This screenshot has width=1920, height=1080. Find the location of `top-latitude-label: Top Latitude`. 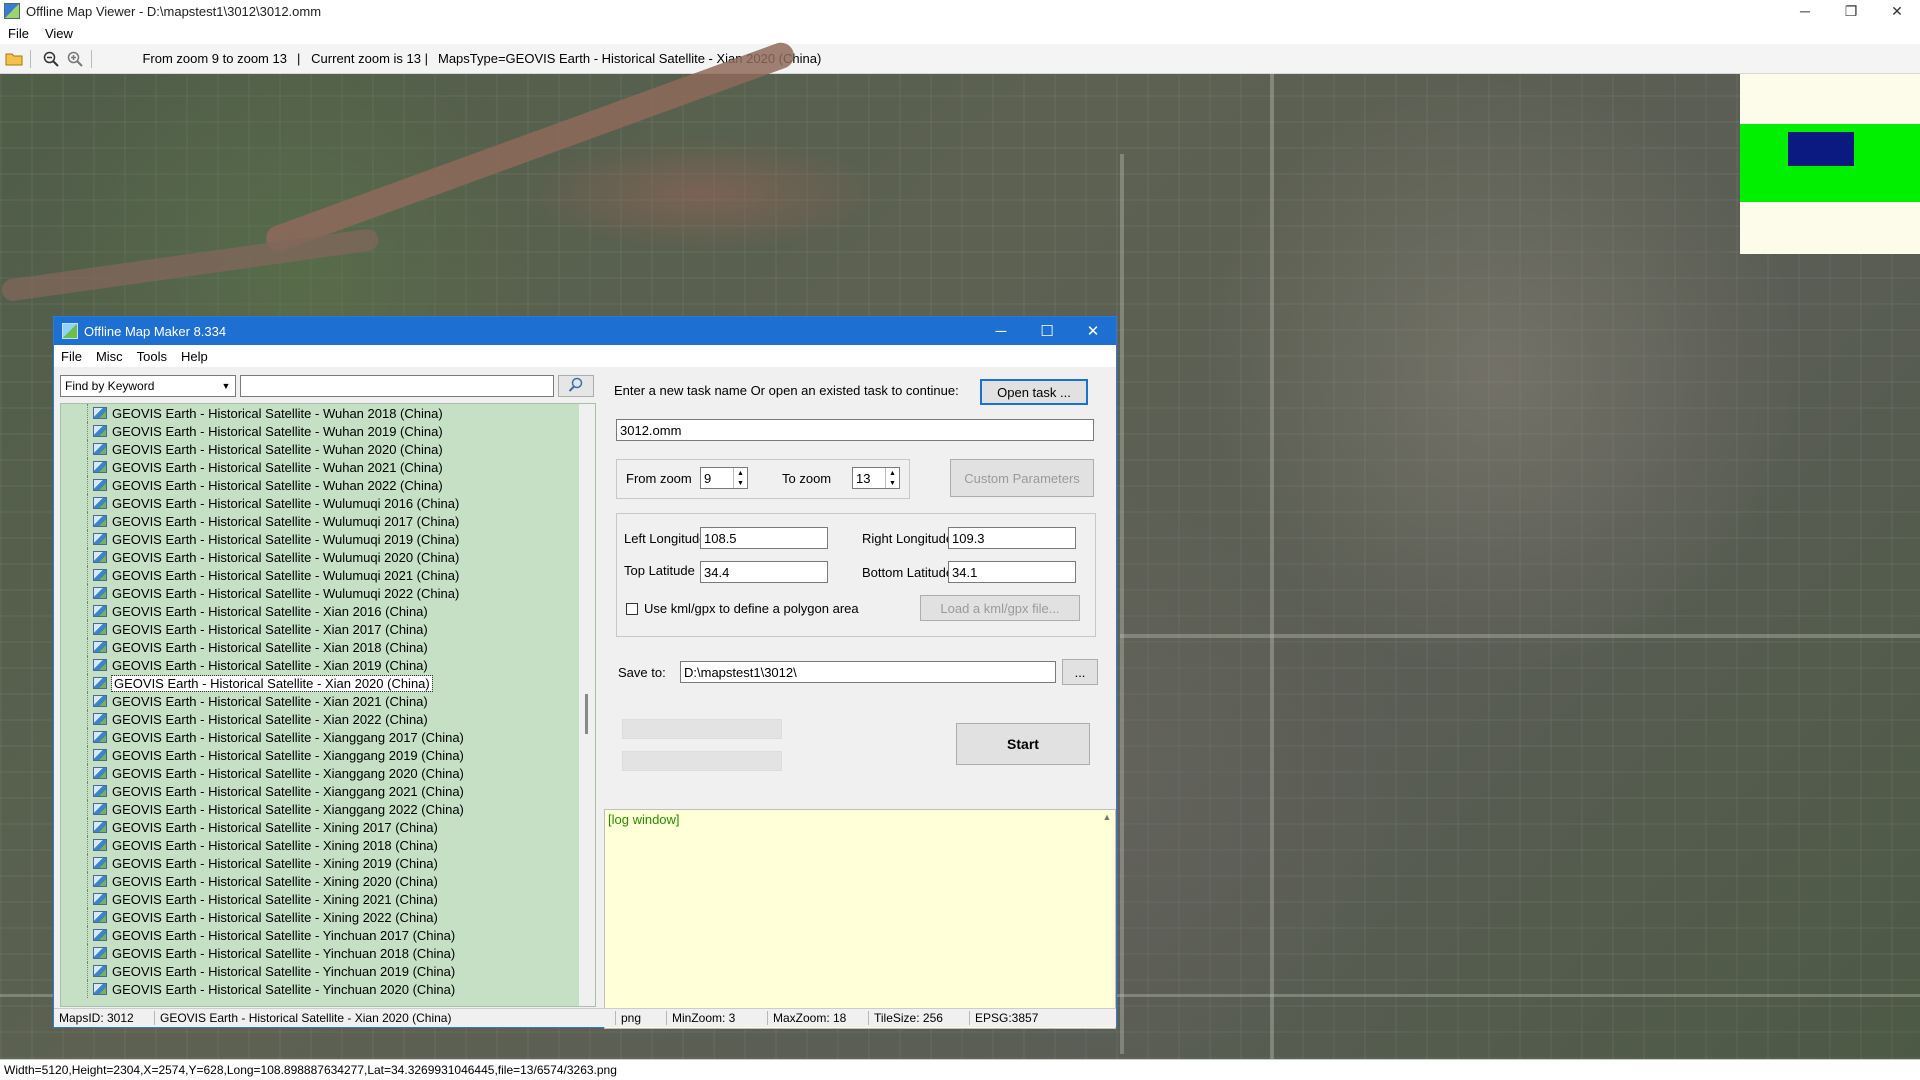

top-latitude-label: Top Latitude is located at coordinates (659, 570).